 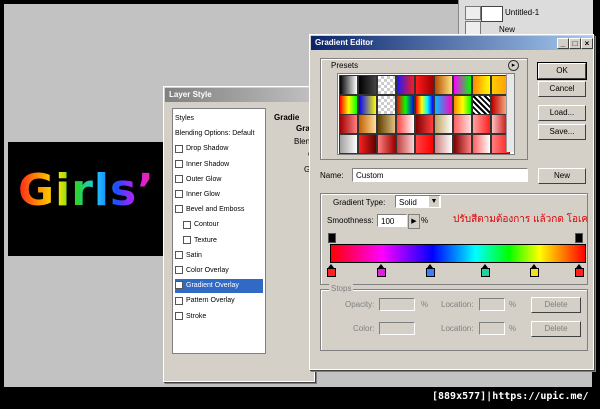 I want to click on smoothness-arrow-icon: ▶, so click(x=414, y=221).